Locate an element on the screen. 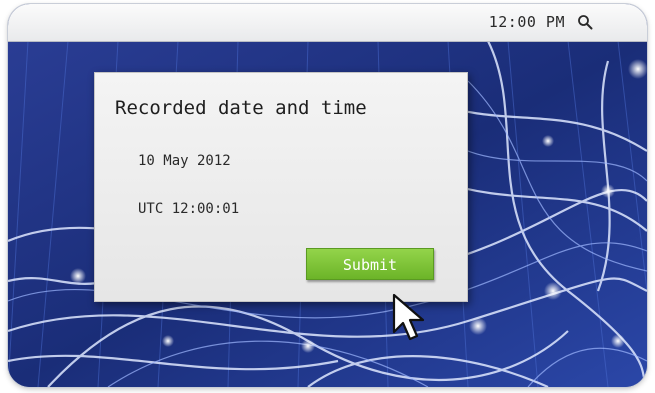  dialog-title: Recorded date and time is located at coordinates (241, 108).